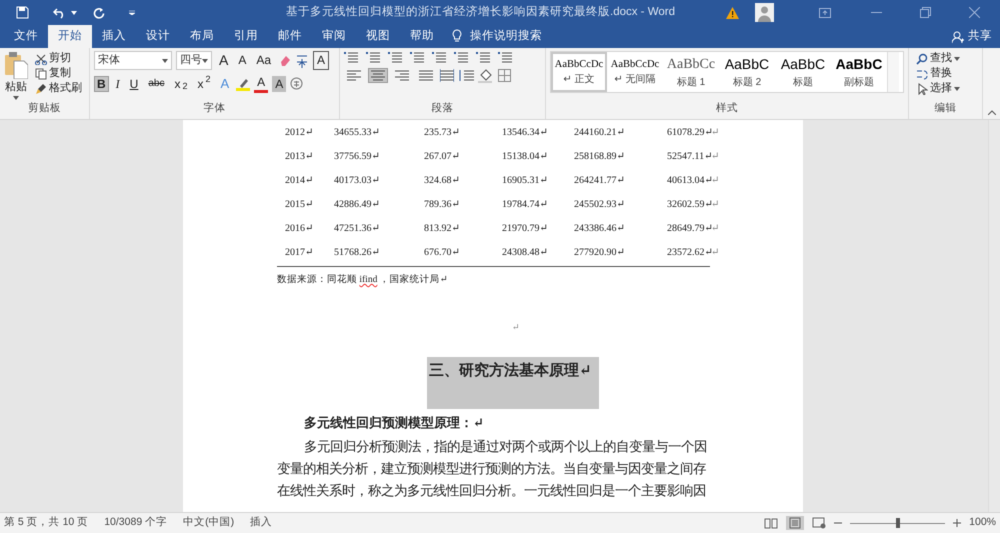 Image resolution: width=1000 pixels, height=533 pixels. I want to click on editing-action: 查找, so click(945, 58).